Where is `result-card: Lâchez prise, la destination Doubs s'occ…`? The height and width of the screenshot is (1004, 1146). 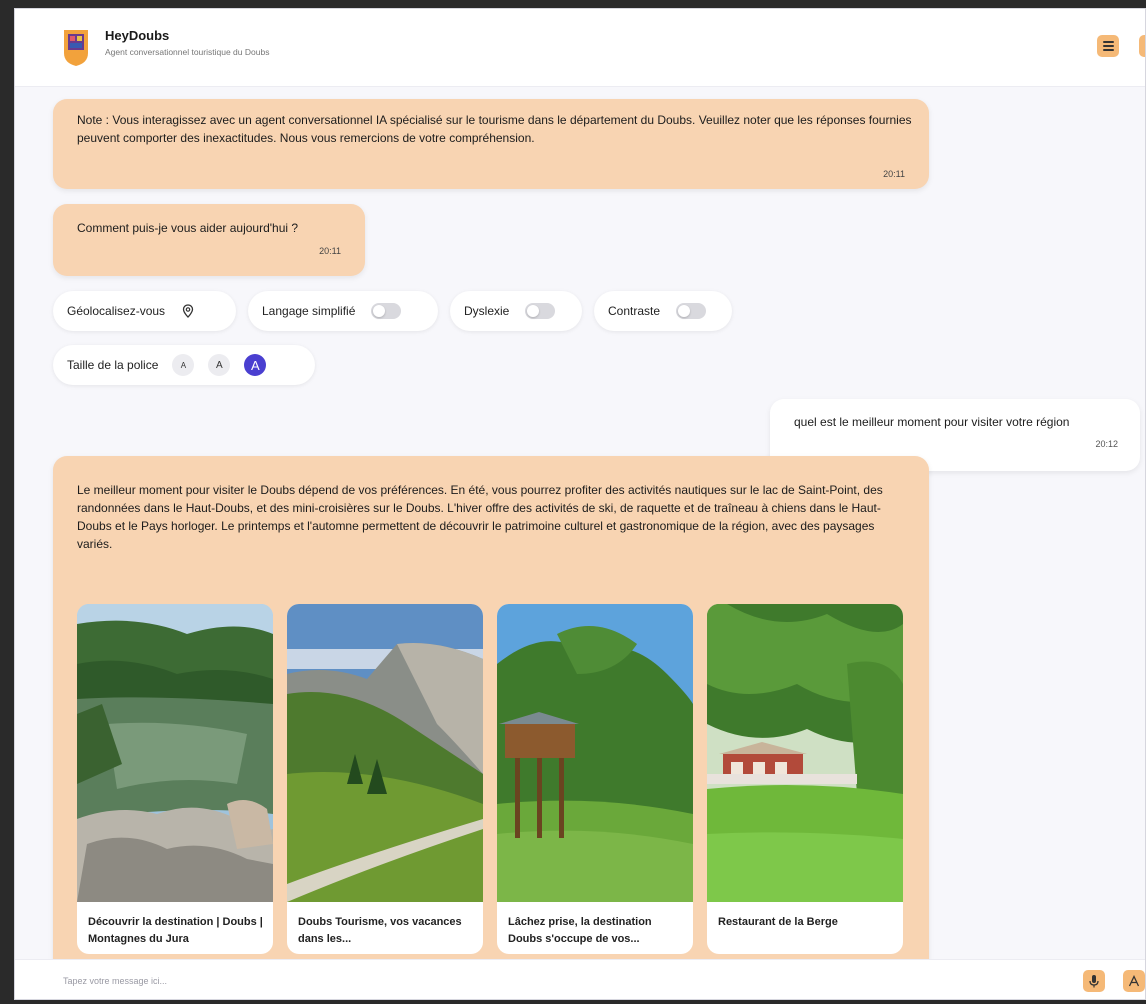 result-card: Lâchez prise, la destination Doubs s'occ… is located at coordinates (595, 779).